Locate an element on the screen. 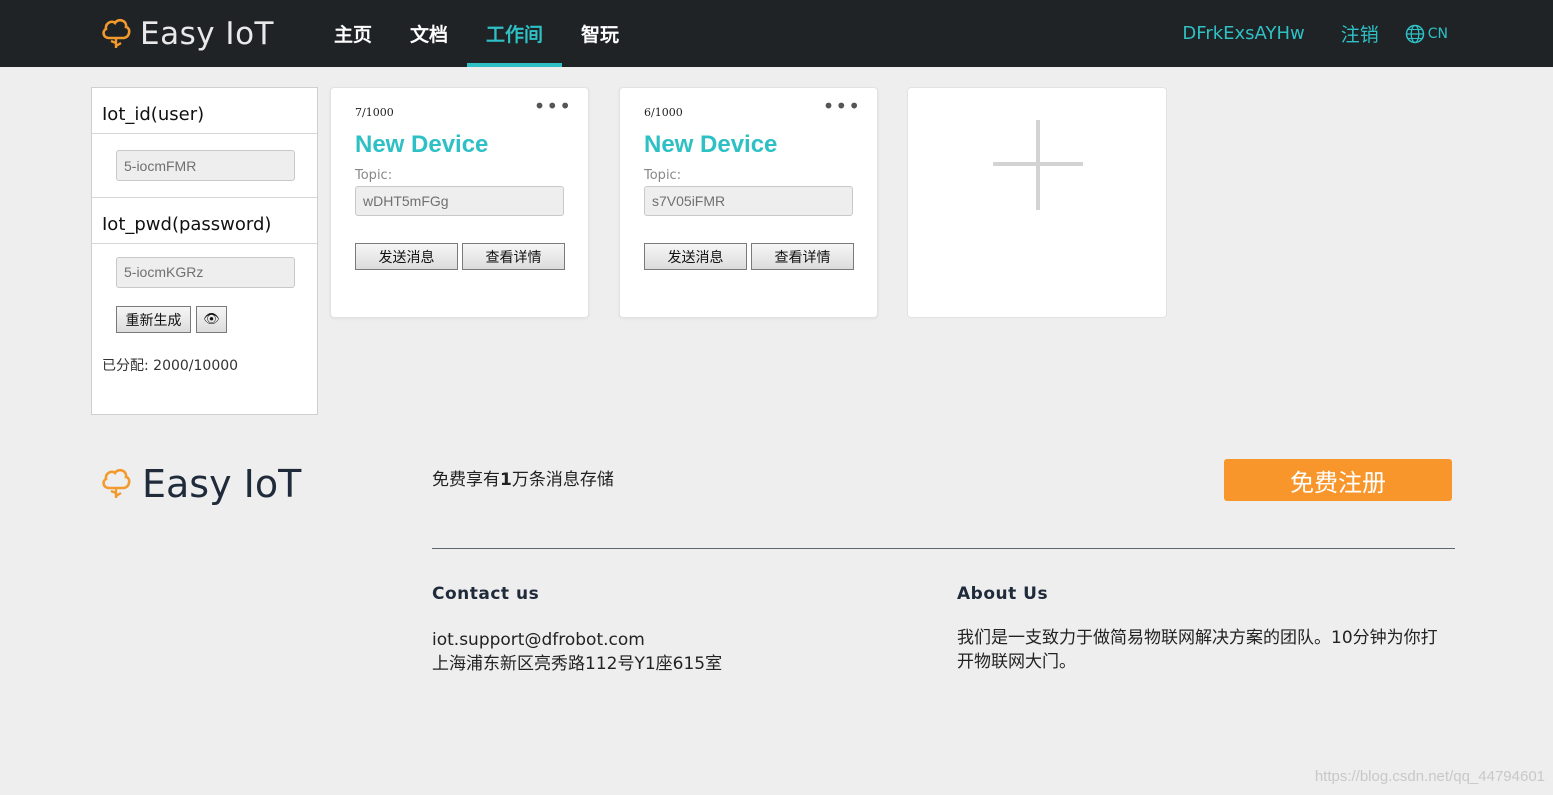  credential-actions: 重新生成 👁 is located at coordinates (216, 319).